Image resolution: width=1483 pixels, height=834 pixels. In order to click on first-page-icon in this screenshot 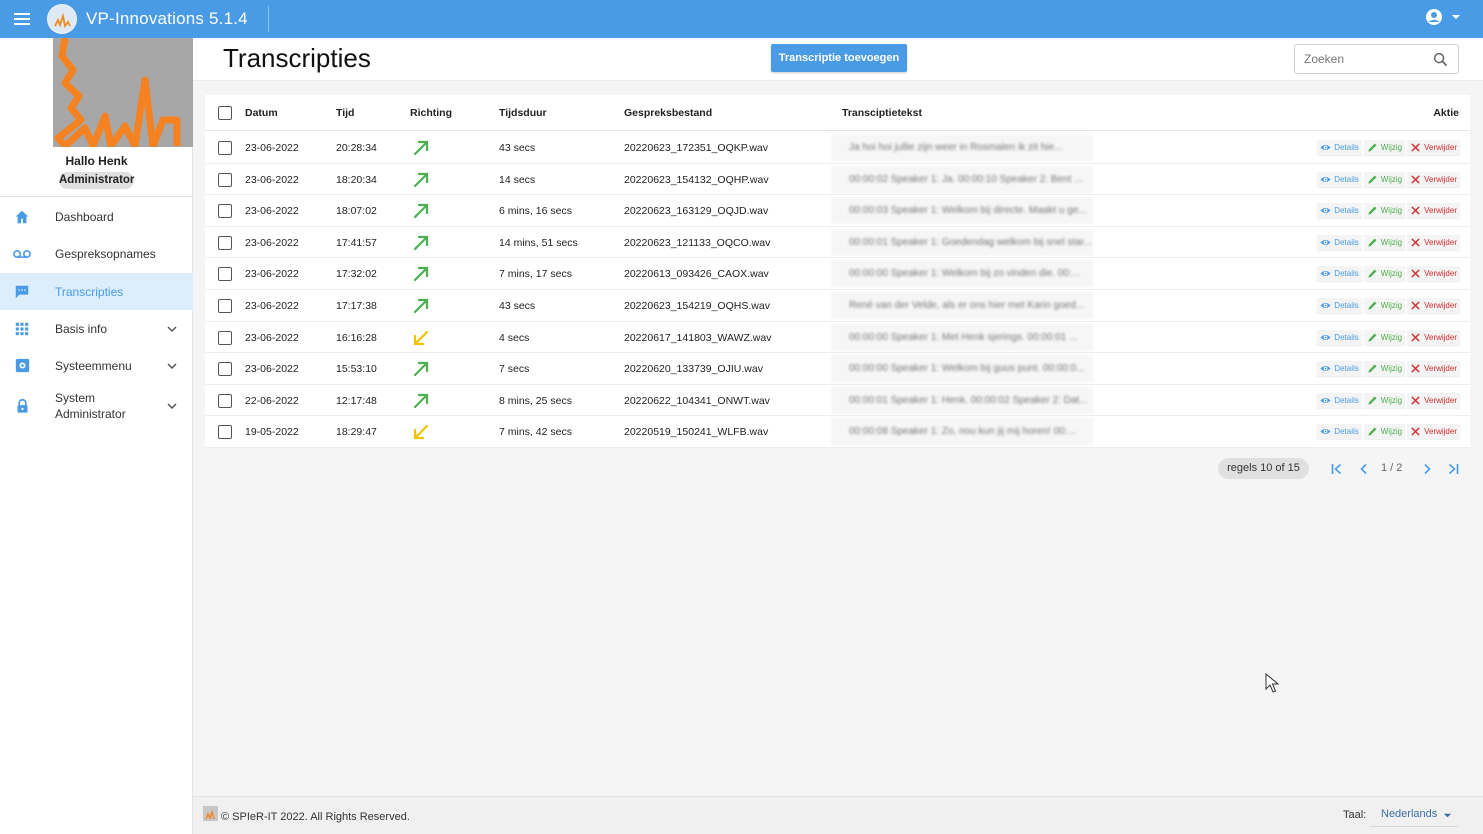, I will do `click(1337, 469)`.